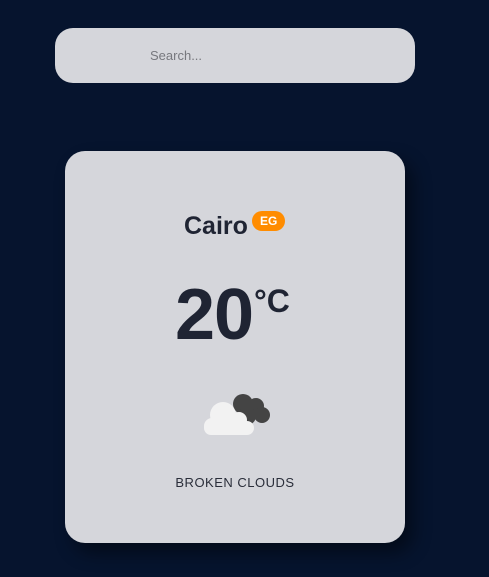 Image resolution: width=489 pixels, height=577 pixels. I want to click on temperature-unit: °C, so click(272, 301).